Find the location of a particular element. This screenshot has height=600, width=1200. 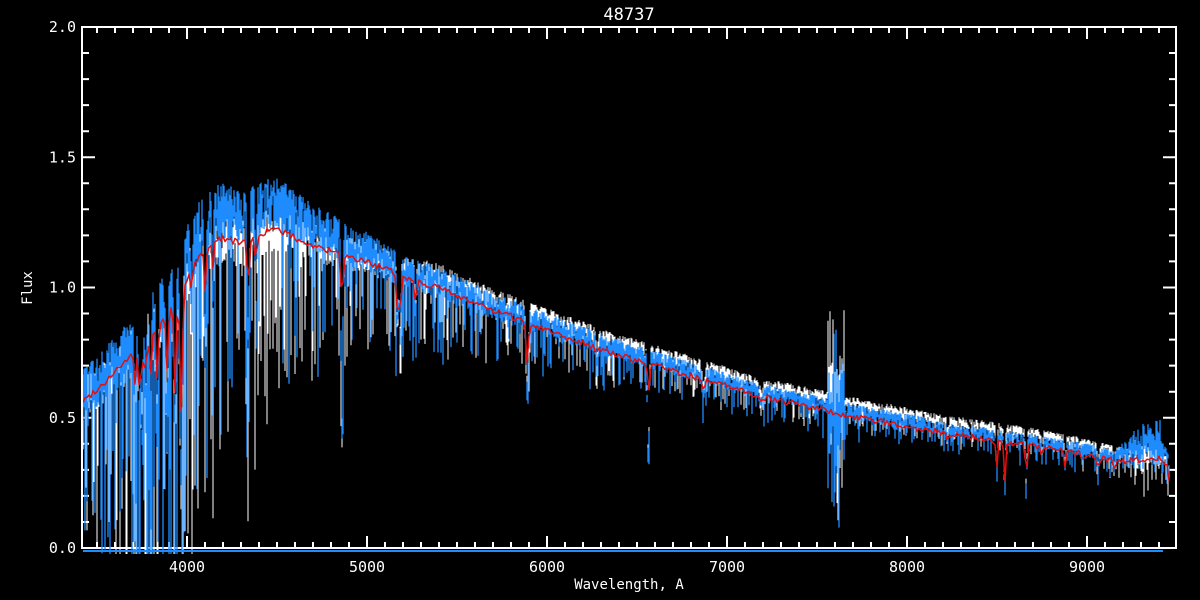

x-tick-label: 5000 is located at coordinates (367, 567).